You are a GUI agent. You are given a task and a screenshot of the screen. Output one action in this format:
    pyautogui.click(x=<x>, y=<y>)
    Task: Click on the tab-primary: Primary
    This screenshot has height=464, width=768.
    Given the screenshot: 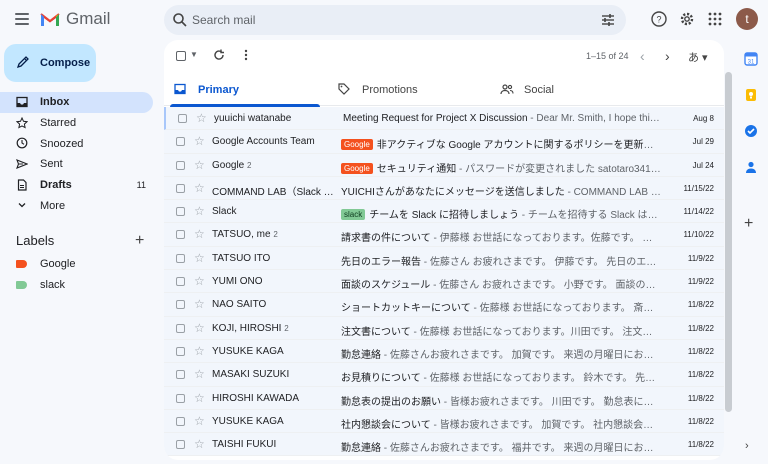 What is the action you would take?
    pyautogui.click(x=242, y=90)
    